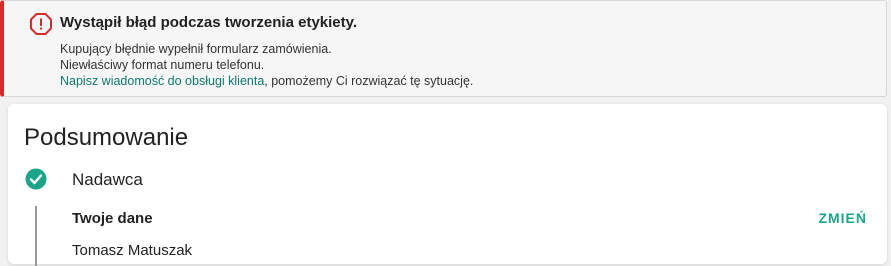 The width and height of the screenshot is (891, 266). What do you see at coordinates (132, 250) in the screenshot?
I see `sender-name: Tomasz Matuszak` at bounding box center [132, 250].